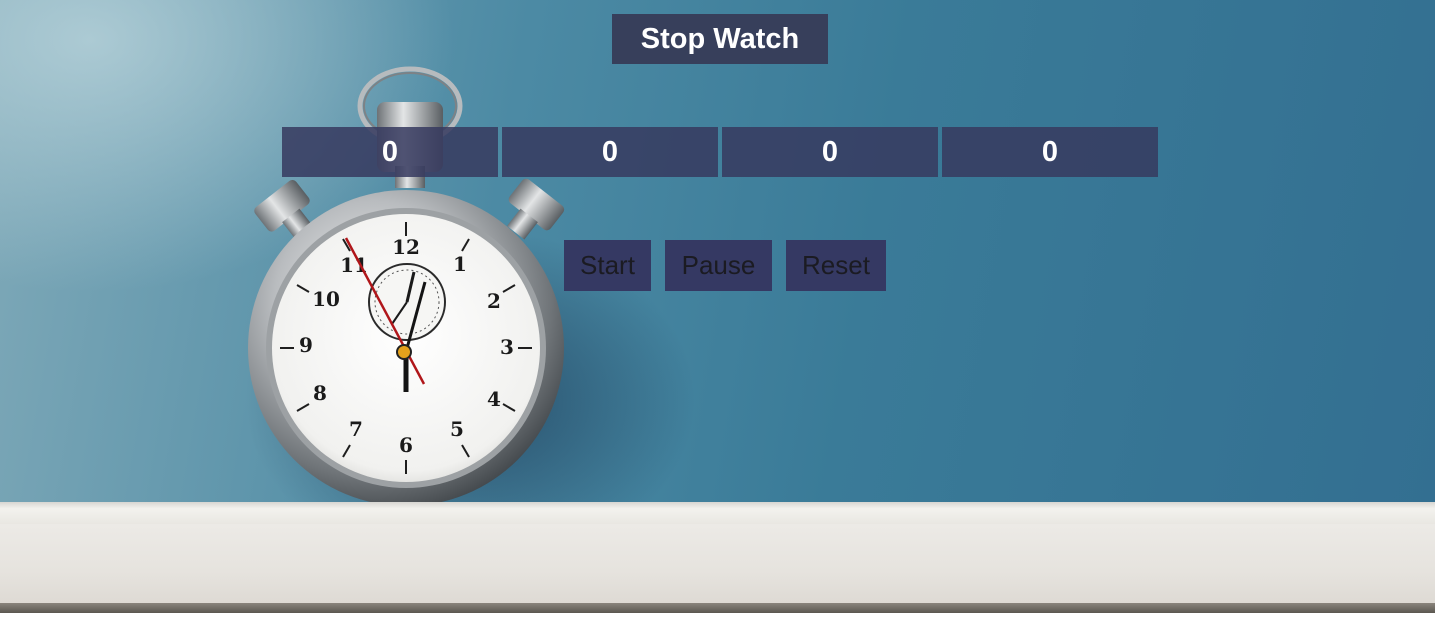 This screenshot has height=629, width=1435. I want to click on numeral-10: 10, so click(326, 299).